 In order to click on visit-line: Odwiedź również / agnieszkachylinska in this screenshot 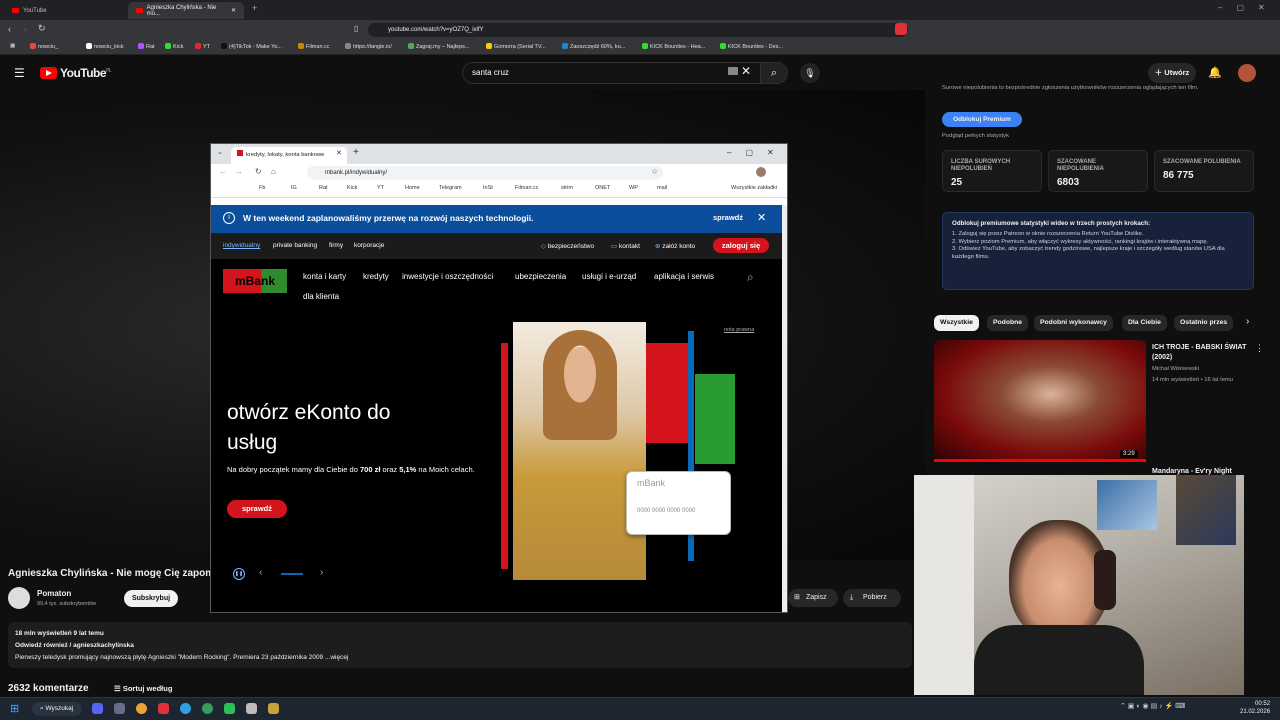, I will do `click(74, 645)`.